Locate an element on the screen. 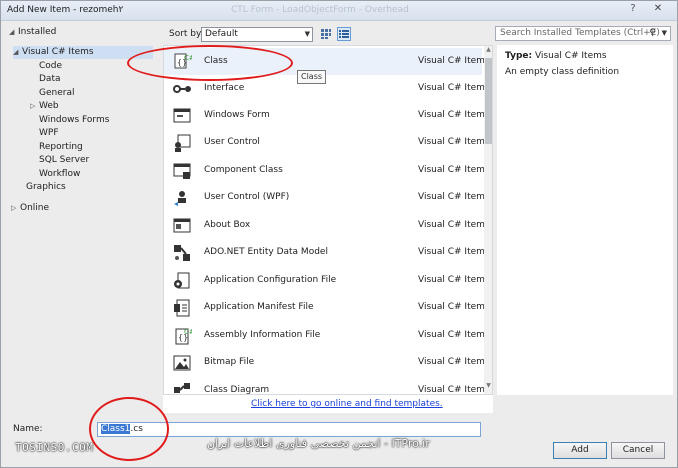  tree-node-general: General is located at coordinates (56, 93).